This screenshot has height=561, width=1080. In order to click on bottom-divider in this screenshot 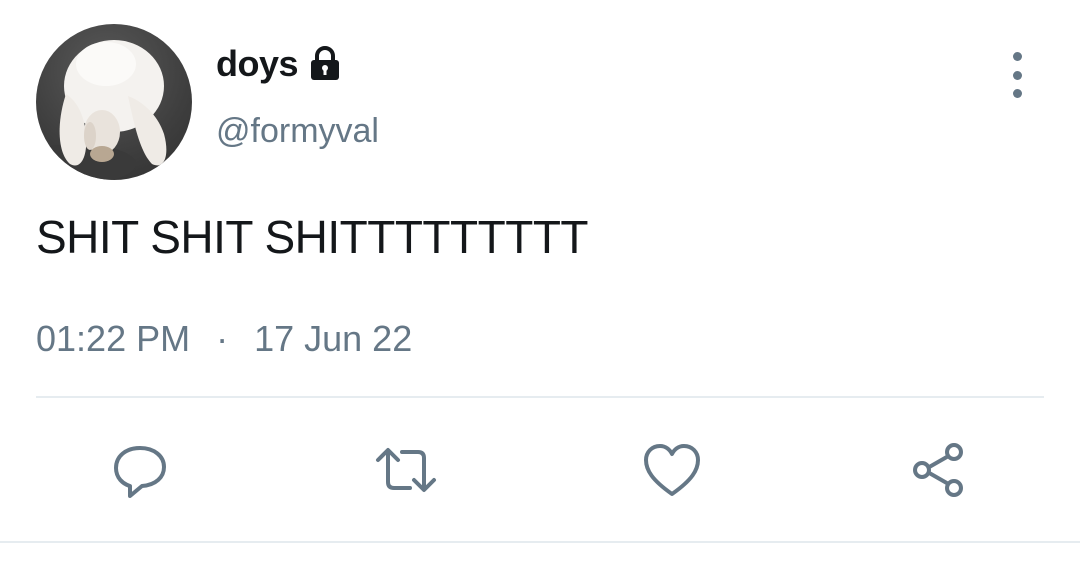, I will do `click(540, 542)`.